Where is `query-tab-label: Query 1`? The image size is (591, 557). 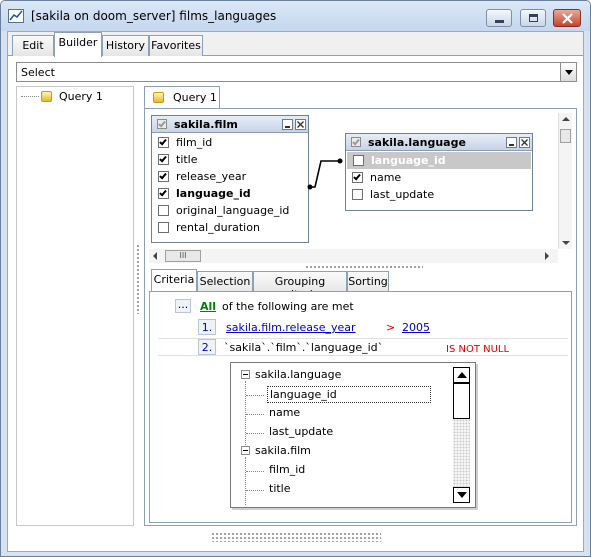 query-tab-label: Query 1 is located at coordinates (195, 97).